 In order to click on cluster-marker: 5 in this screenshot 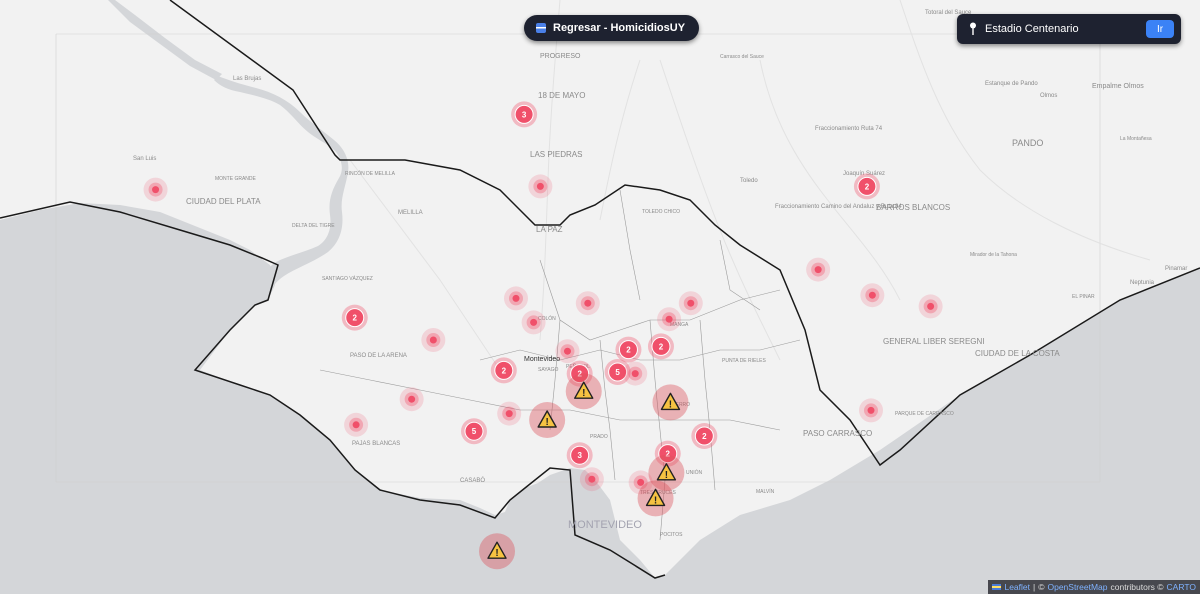, I will do `click(473, 431)`.